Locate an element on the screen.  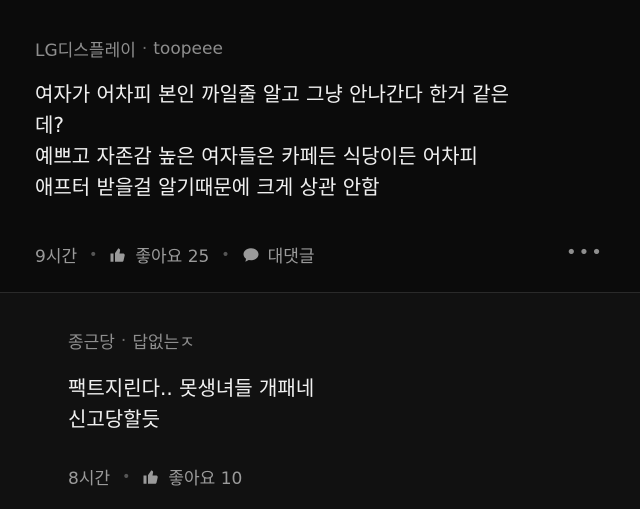
comment-actions: 8시간 • 좋아요 10 is located at coordinates (155, 477).